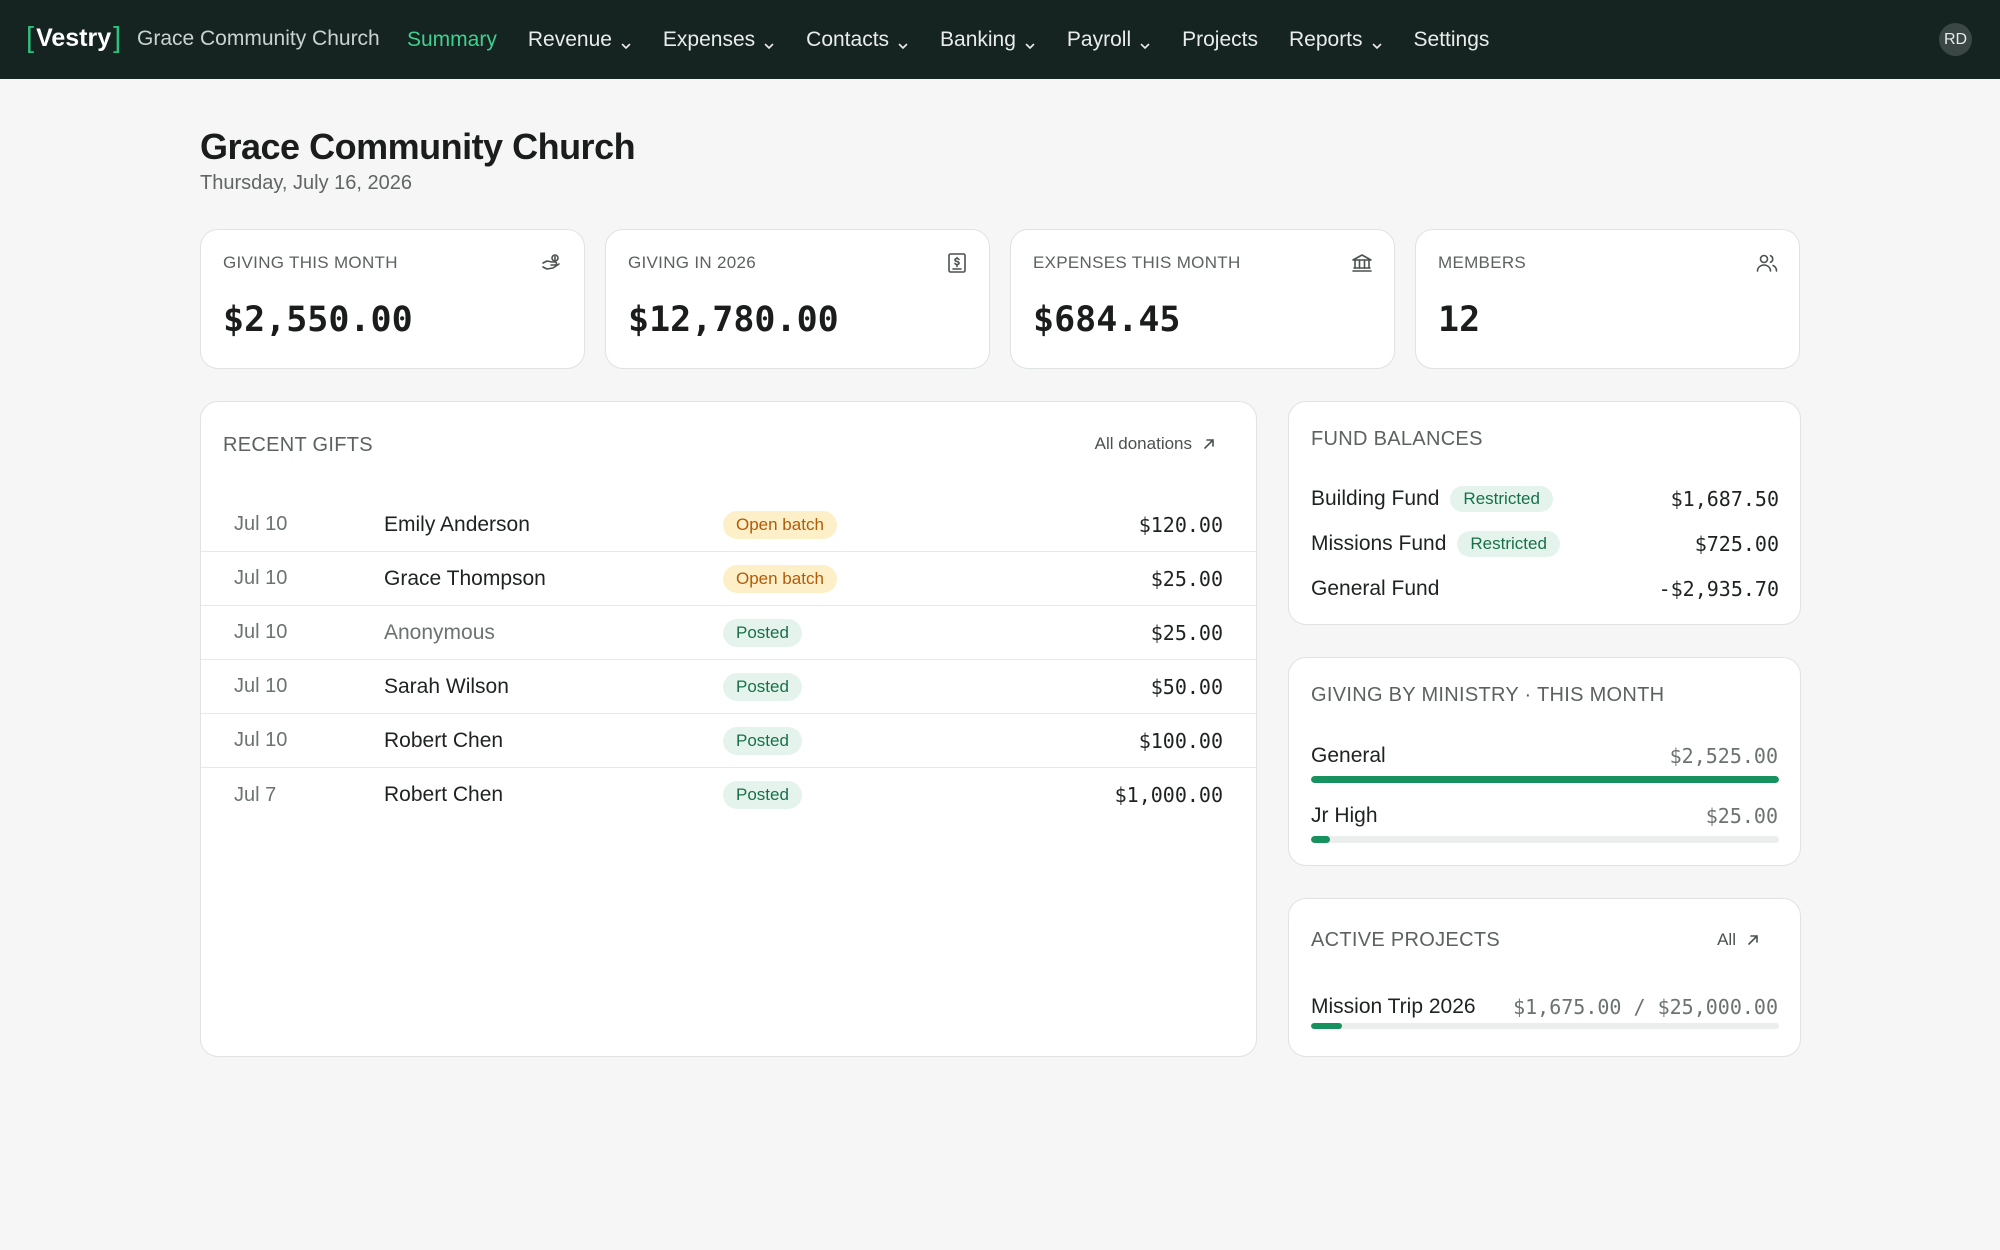  I want to click on fund-row: General Fund -$2,935.70, so click(1545, 589).